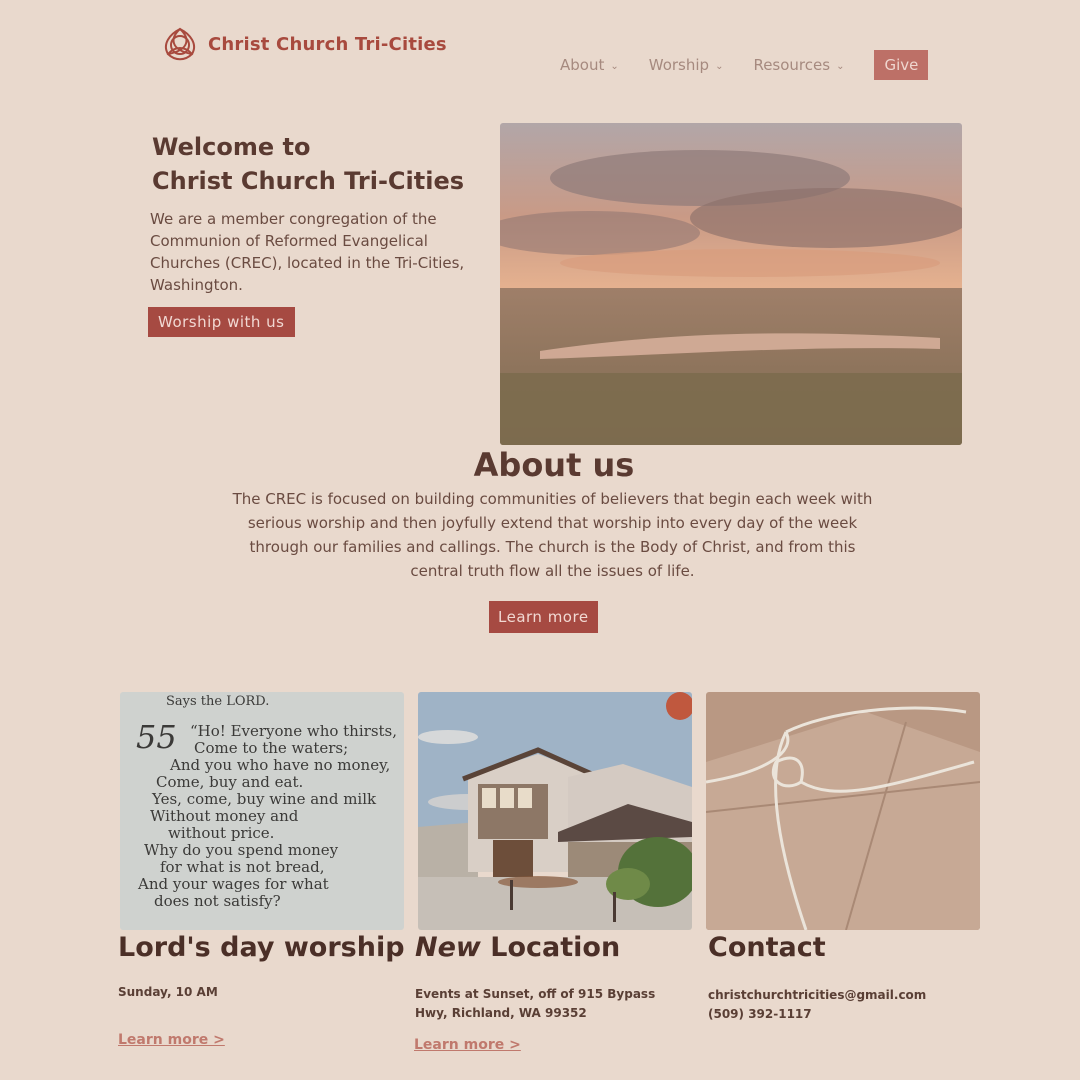 Image resolution: width=1080 pixels, height=1080 pixels. What do you see at coordinates (744, 65) in the screenshot?
I see `main-nav: About ⌄ Worship ⌄ Resources ⌄ Give` at bounding box center [744, 65].